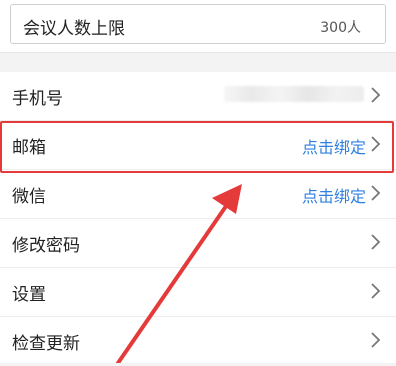 This screenshot has height=366, width=396. Describe the element at coordinates (198, 96) in the screenshot. I see `settings-row-phone: 手机号` at that location.